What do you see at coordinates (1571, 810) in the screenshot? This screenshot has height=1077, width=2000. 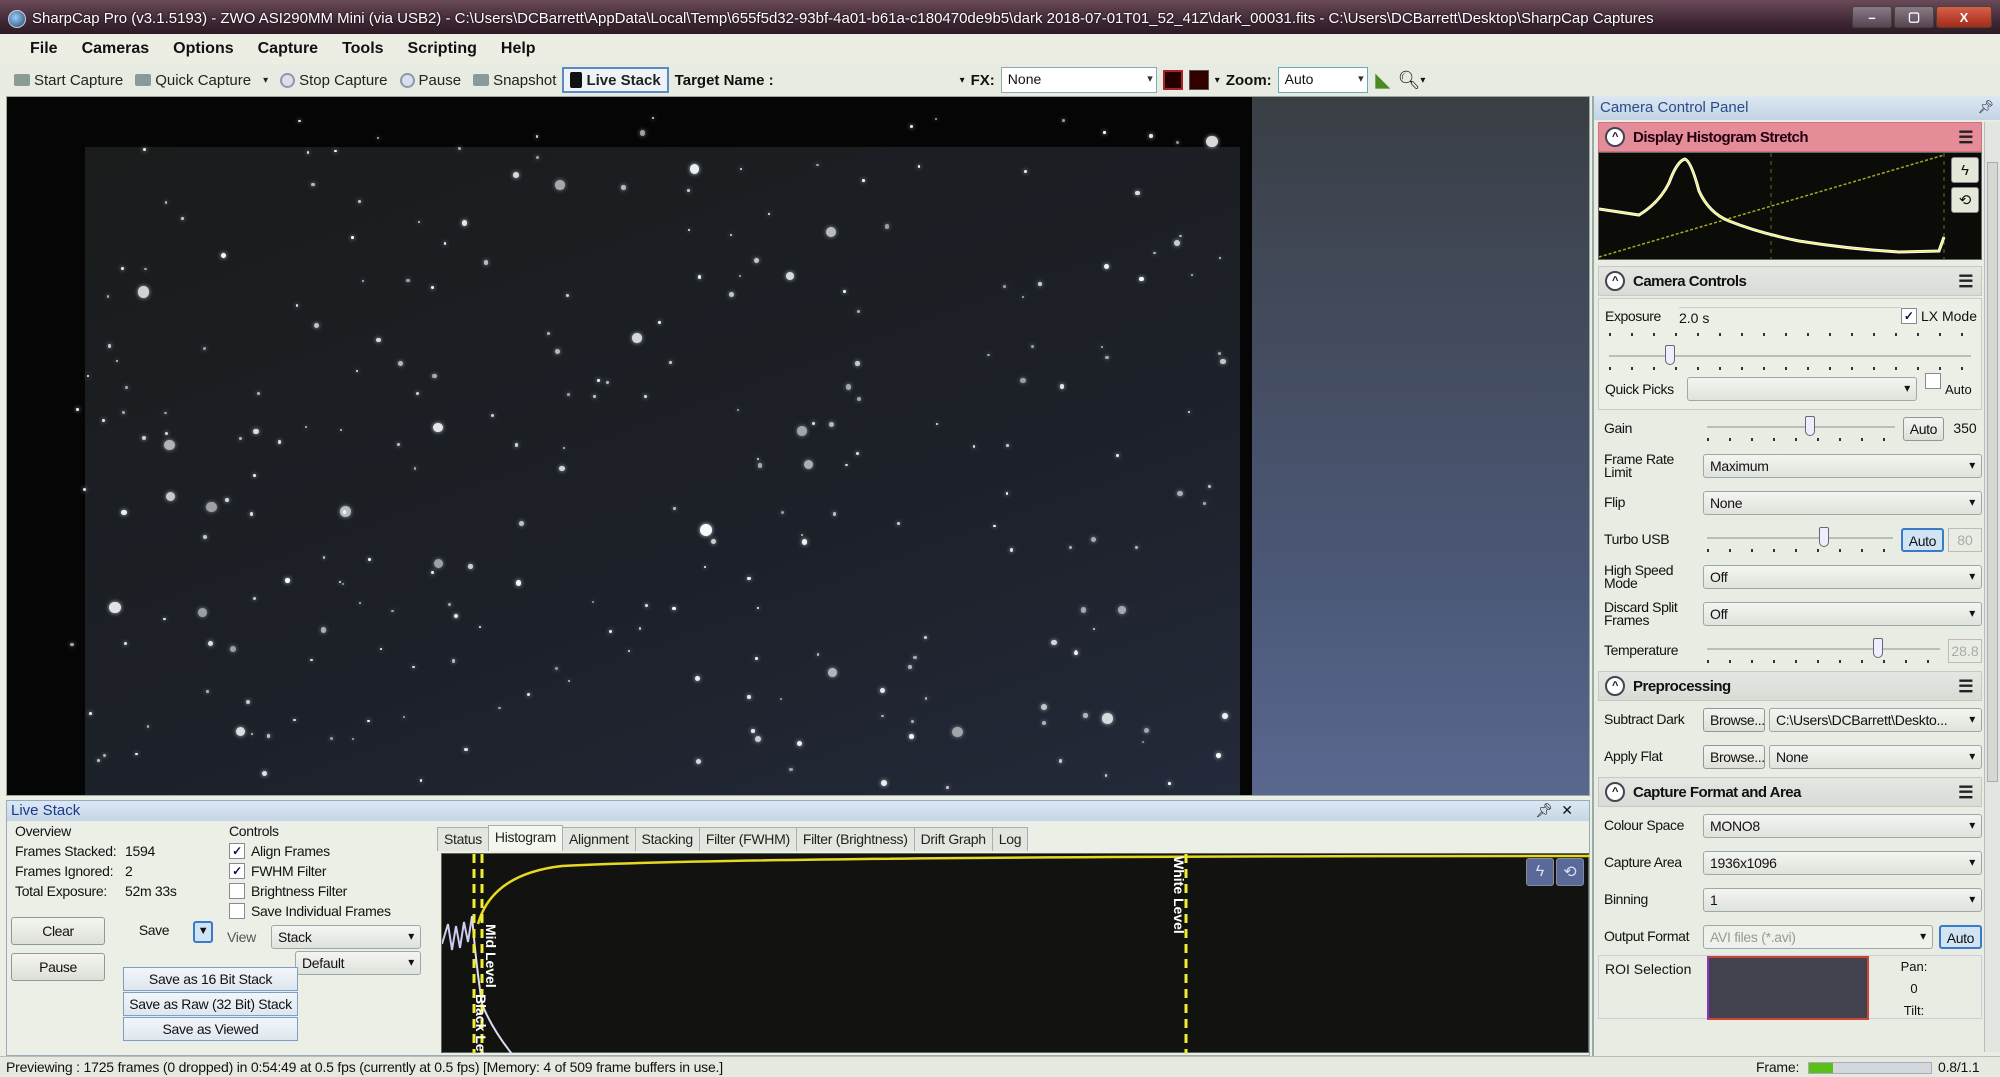 I see `close-icon: ✕` at bounding box center [1571, 810].